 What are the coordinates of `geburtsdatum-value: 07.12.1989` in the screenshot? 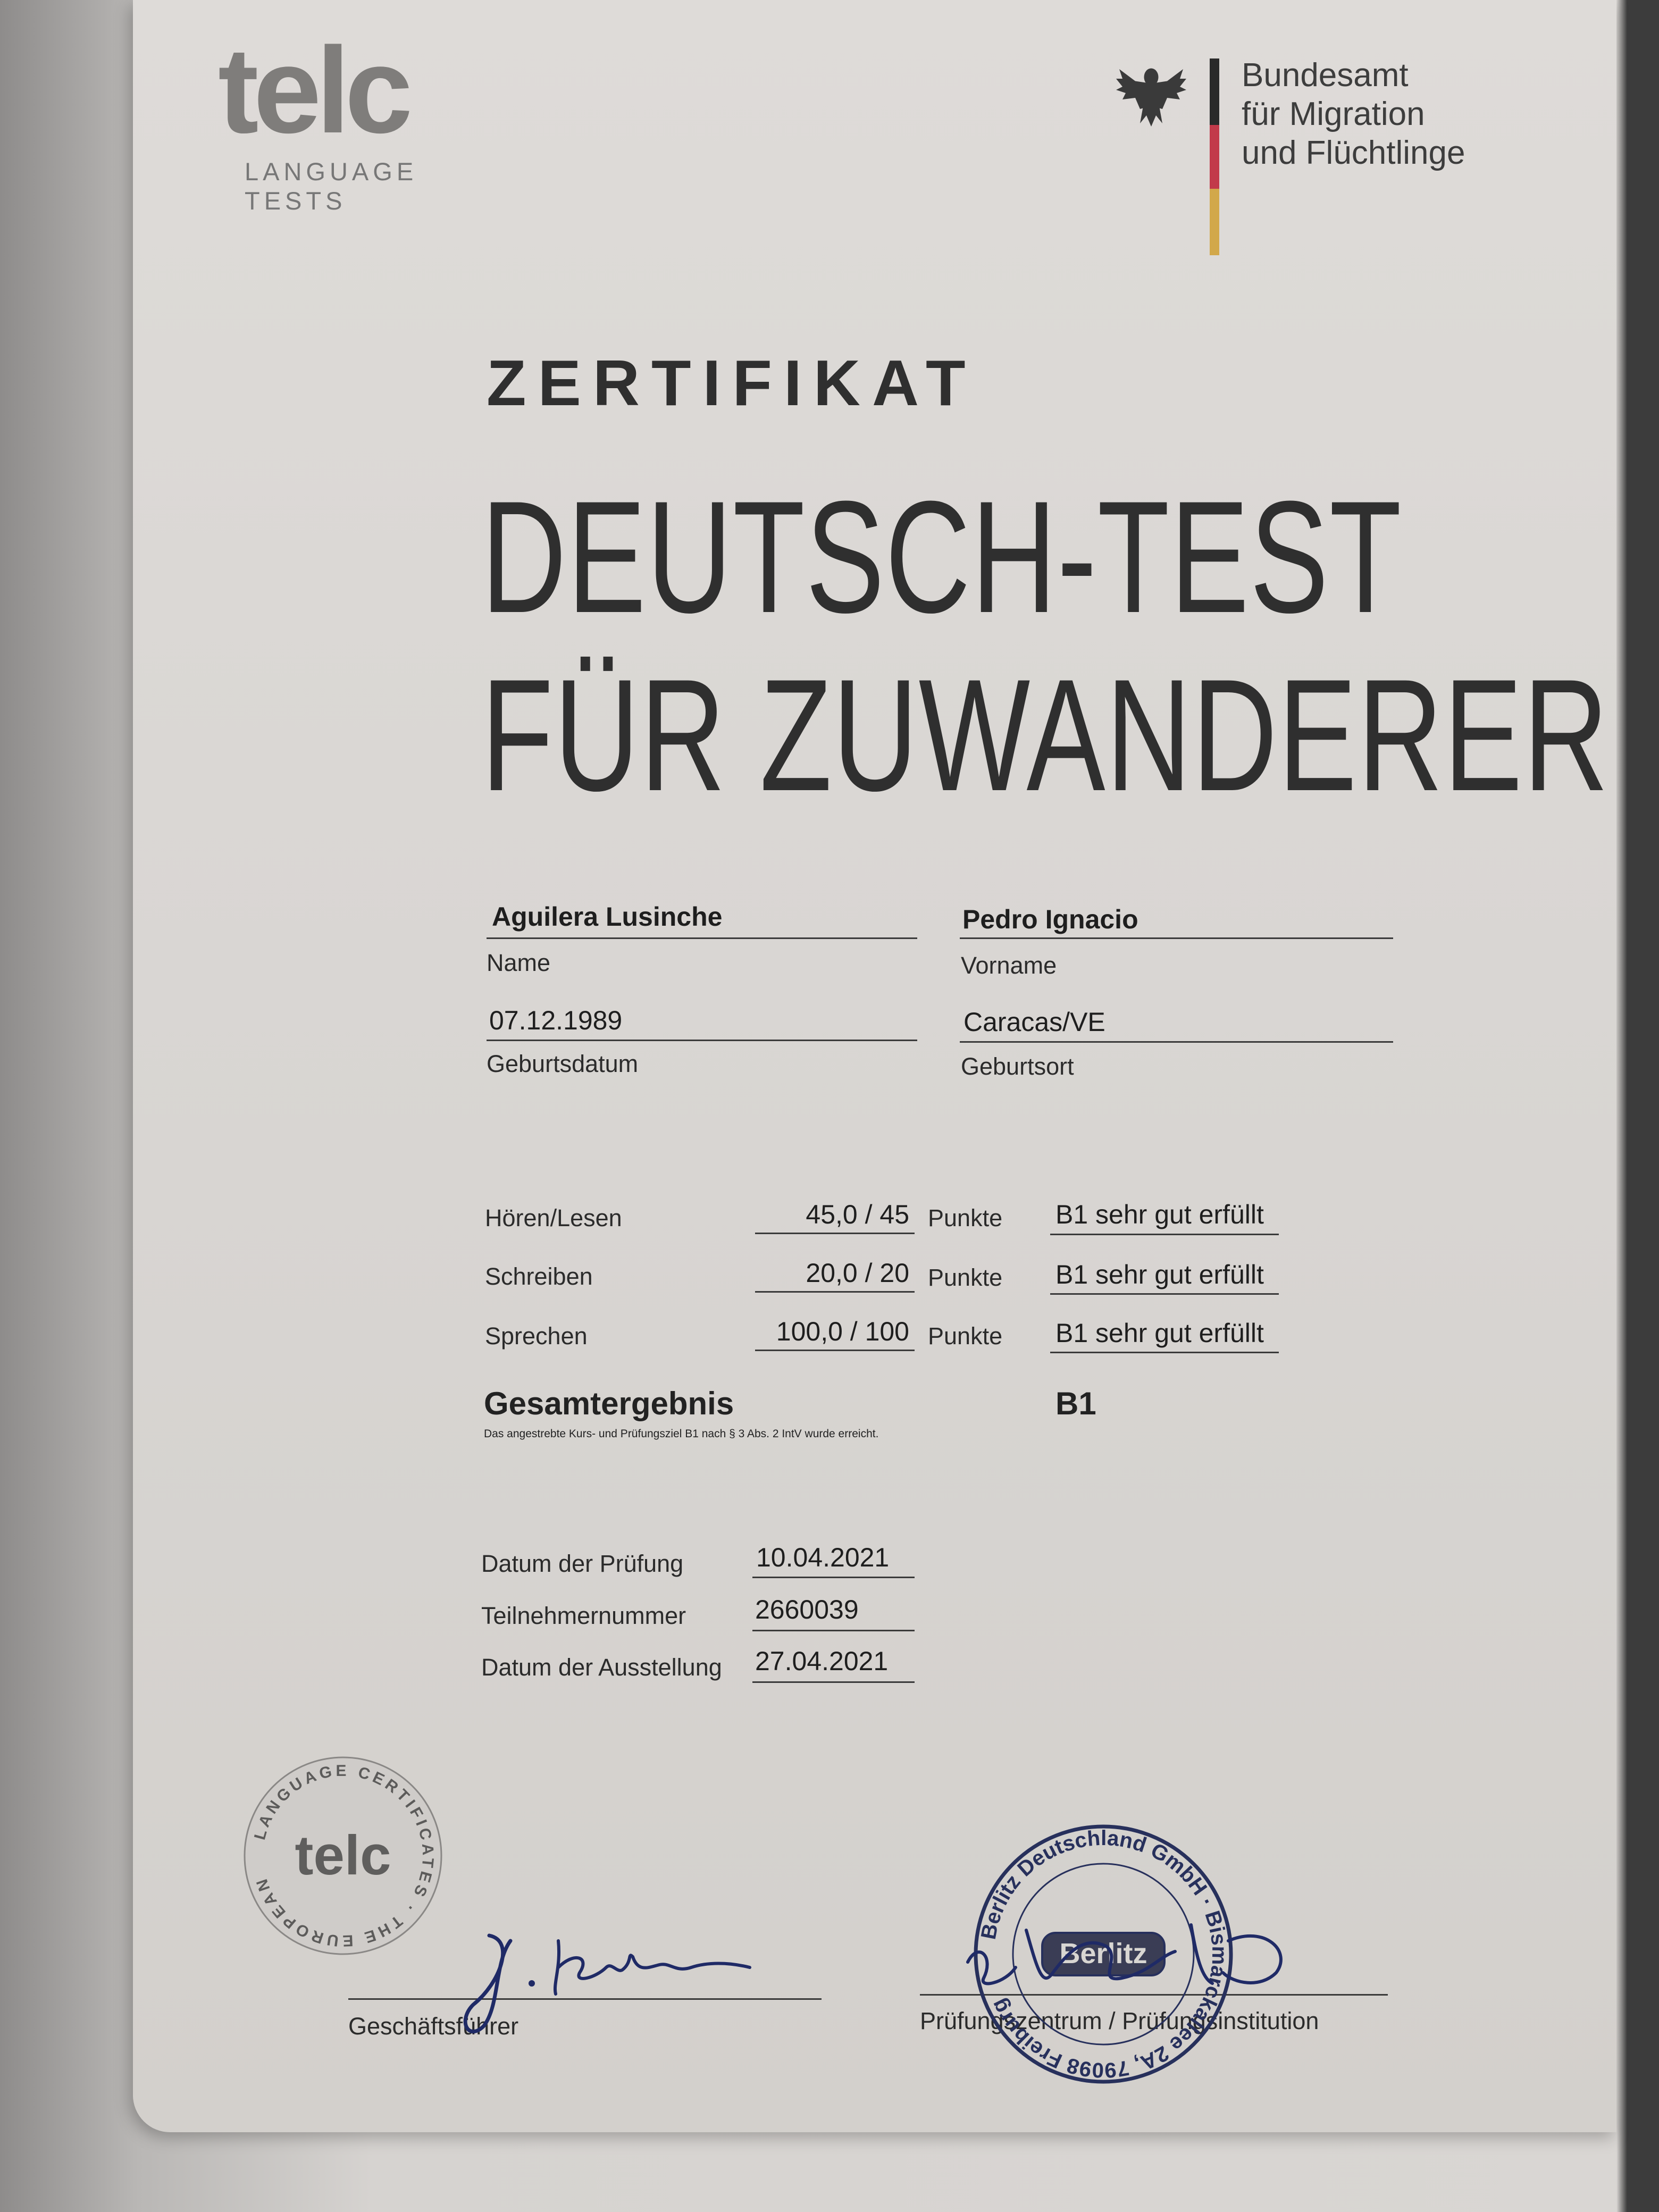 It's located at (556, 1020).